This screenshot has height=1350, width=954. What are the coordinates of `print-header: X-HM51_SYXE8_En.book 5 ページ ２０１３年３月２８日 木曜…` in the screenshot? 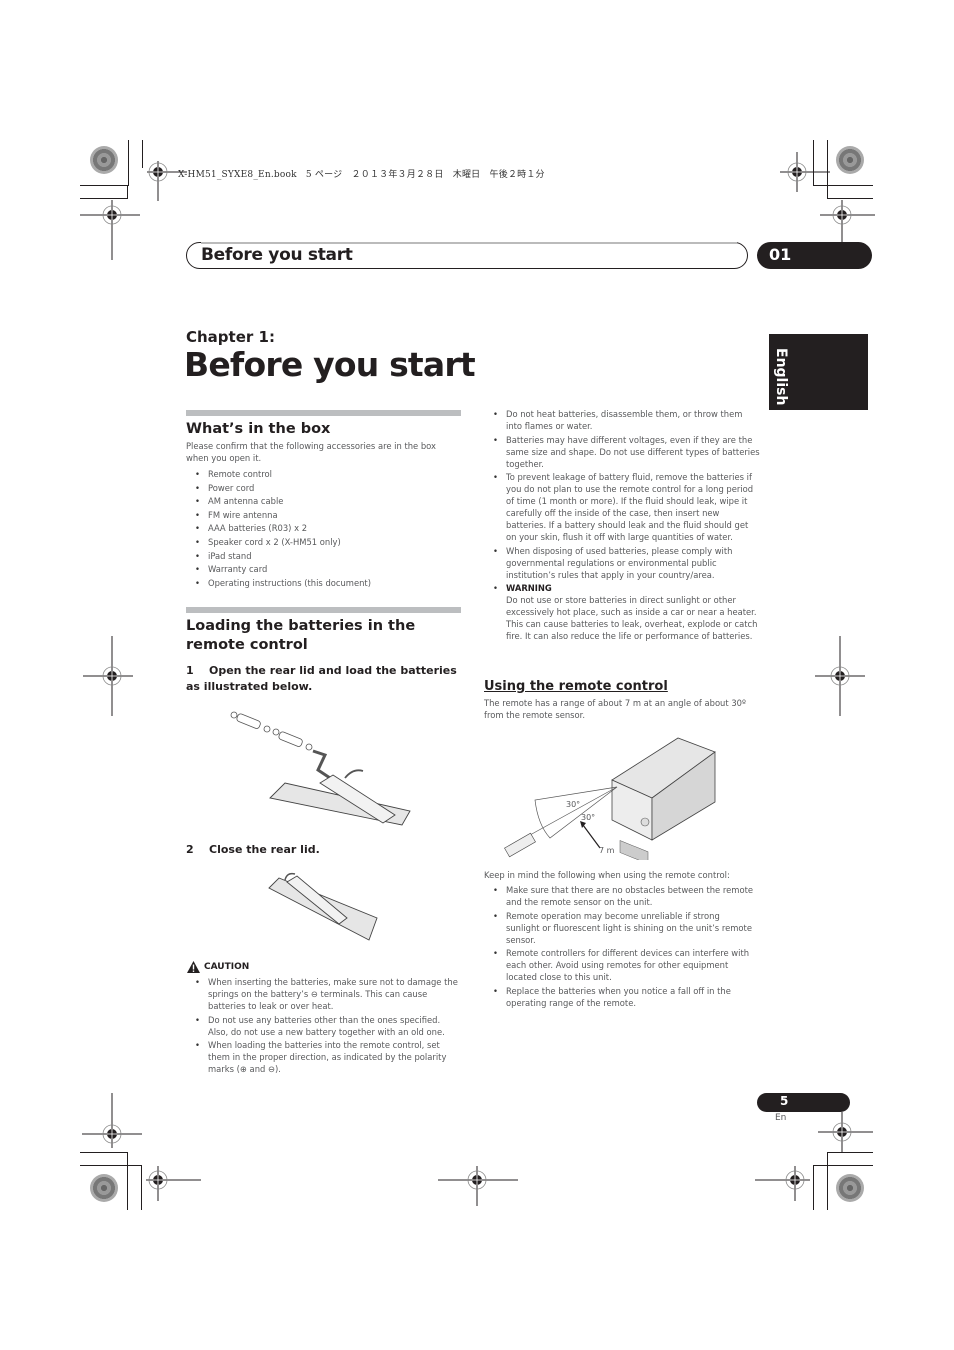 It's located at (361, 175).